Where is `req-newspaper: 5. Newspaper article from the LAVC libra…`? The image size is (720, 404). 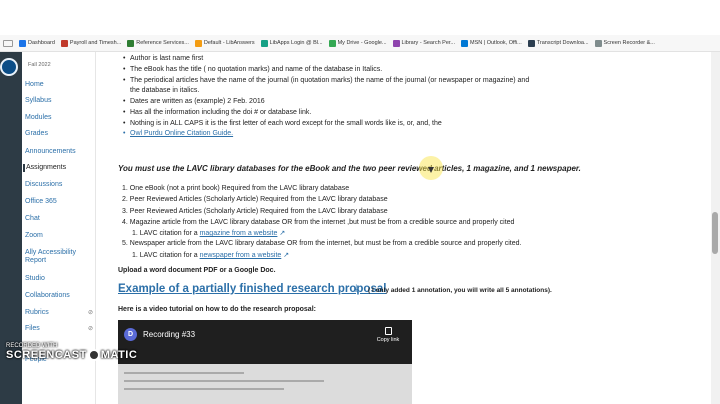
req-newspaper: 5. Newspaper article from the LAVC libra… is located at coordinates (322, 243).